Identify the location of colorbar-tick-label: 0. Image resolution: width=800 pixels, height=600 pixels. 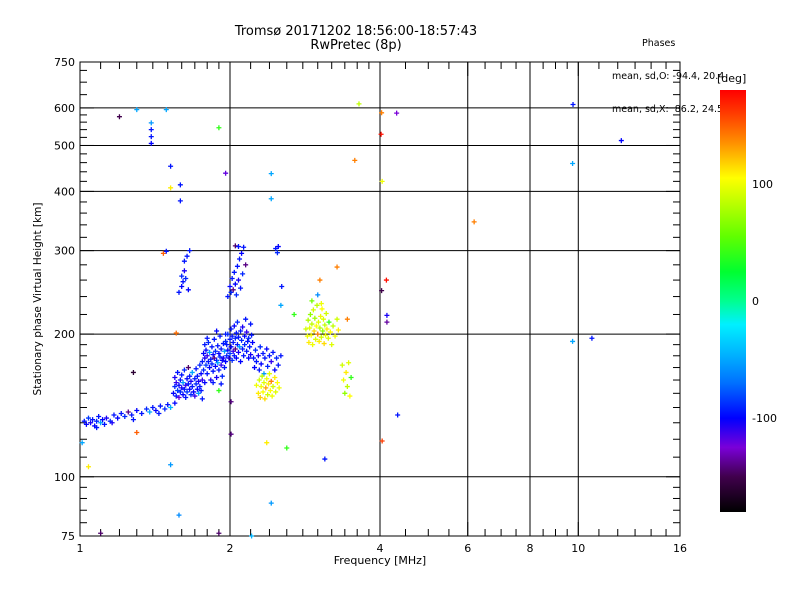
(755, 301).